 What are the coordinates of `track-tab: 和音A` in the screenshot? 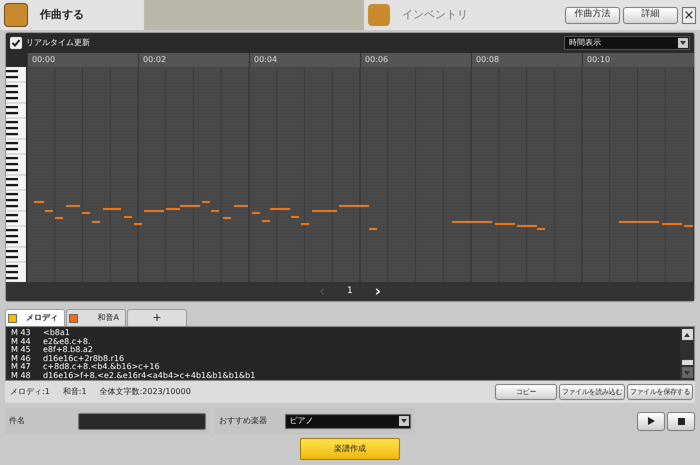 It's located at (96, 317).